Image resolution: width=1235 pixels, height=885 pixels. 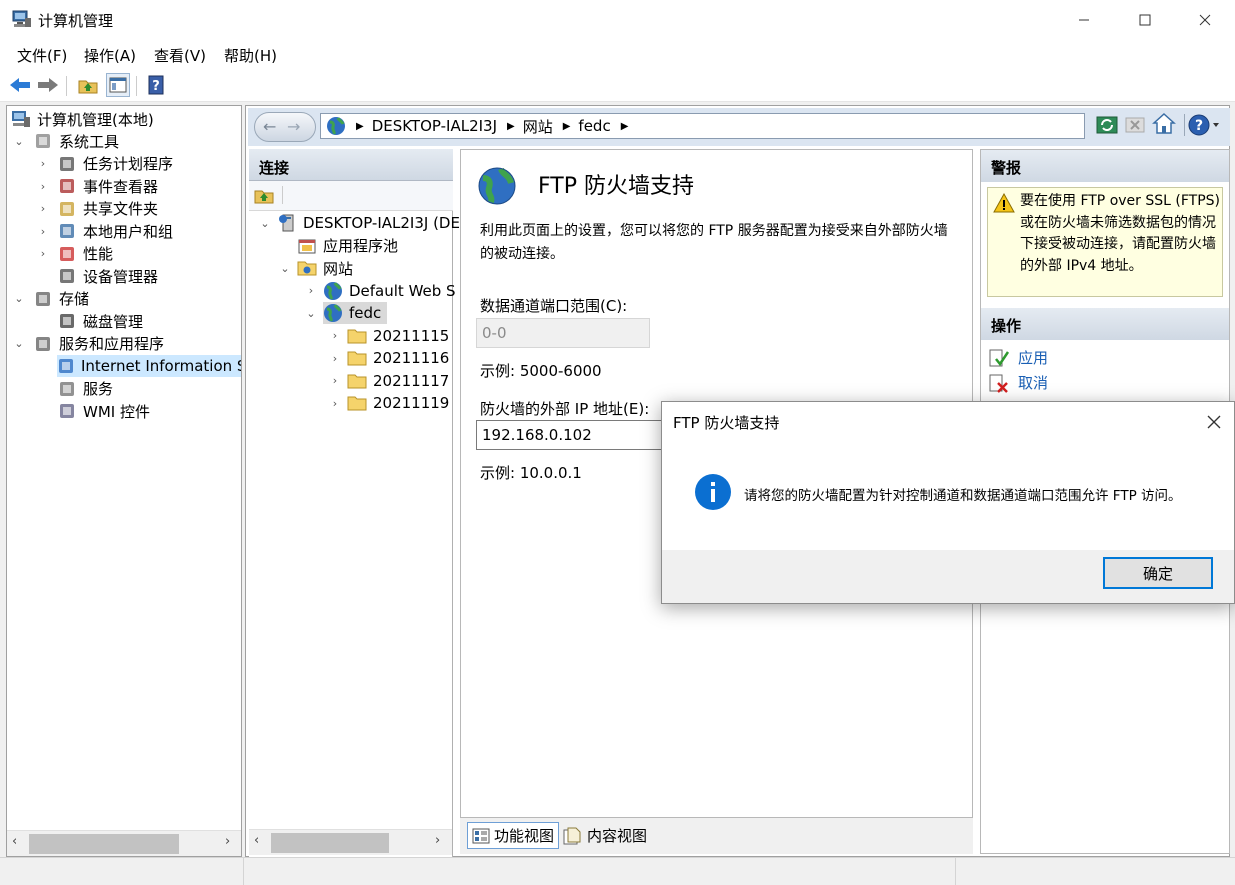 I want to click on crumb-server: DESKTOP-IAL2I3J, so click(x=434, y=126).